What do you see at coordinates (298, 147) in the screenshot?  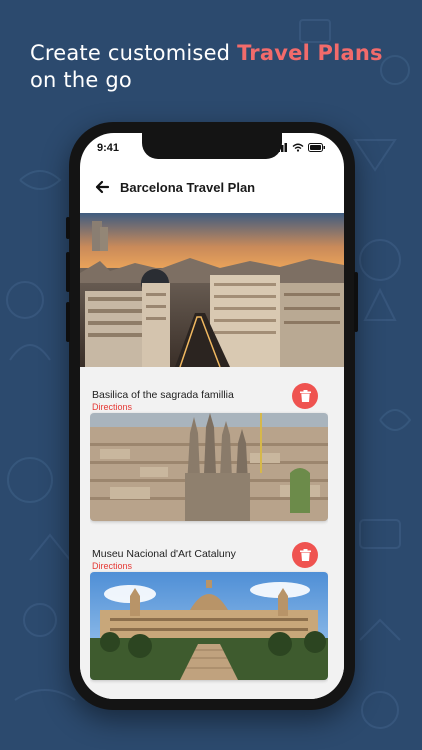 I see `wifi-icon` at bounding box center [298, 147].